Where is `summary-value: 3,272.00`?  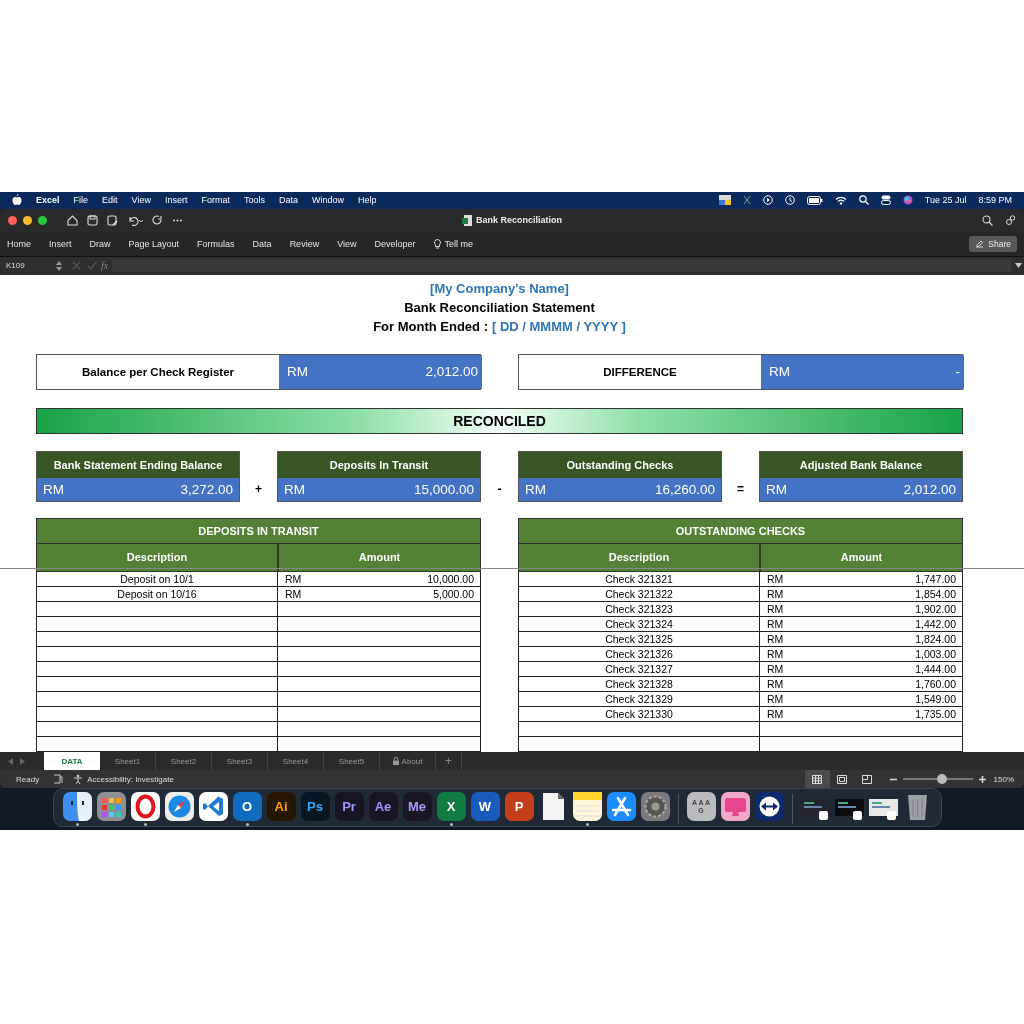
summary-value: 3,272.00 is located at coordinates (206, 489).